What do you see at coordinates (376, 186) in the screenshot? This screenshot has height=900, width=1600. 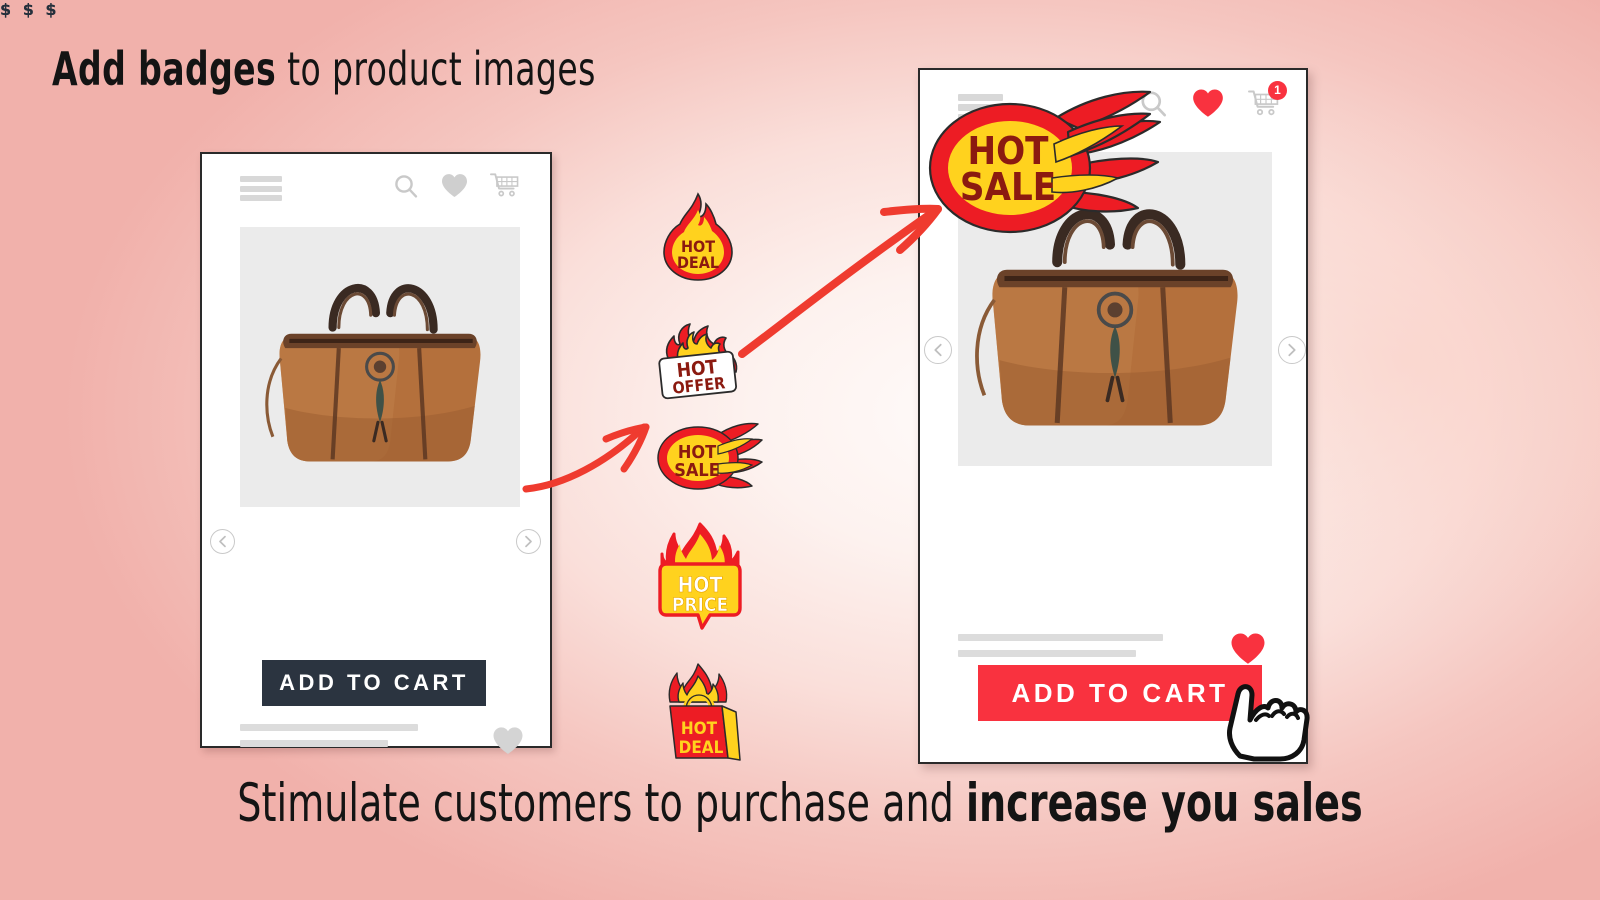 I see `before-card-header` at bounding box center [376, 186].